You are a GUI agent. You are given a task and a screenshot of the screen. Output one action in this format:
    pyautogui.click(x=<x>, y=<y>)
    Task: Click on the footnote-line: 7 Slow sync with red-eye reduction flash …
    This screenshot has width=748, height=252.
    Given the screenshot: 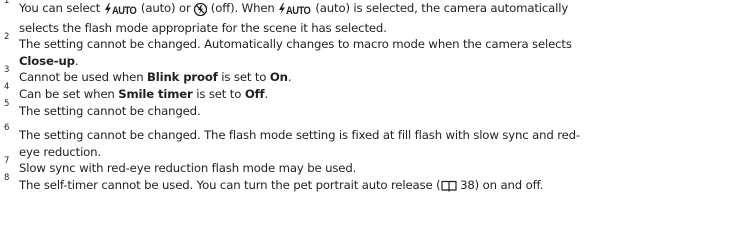 What is the action you would take?
    pyautogui.click(x=374, y=166)
    